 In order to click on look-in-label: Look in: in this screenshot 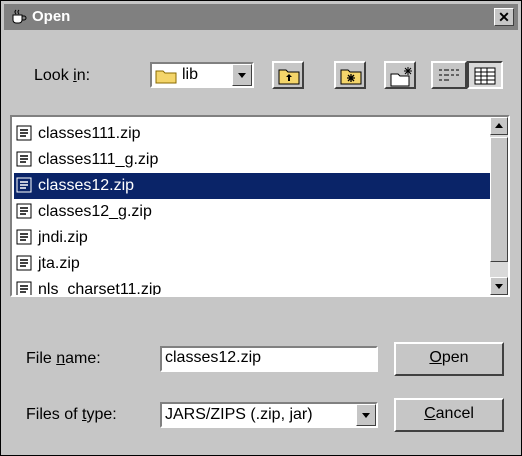, I will do `click(62, 75)`.